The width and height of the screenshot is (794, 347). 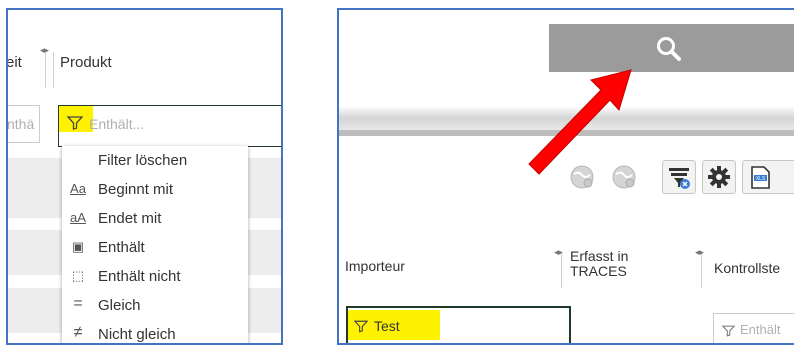 I want to click on starts-with-icon: Aa, so click(x=78, y=188).